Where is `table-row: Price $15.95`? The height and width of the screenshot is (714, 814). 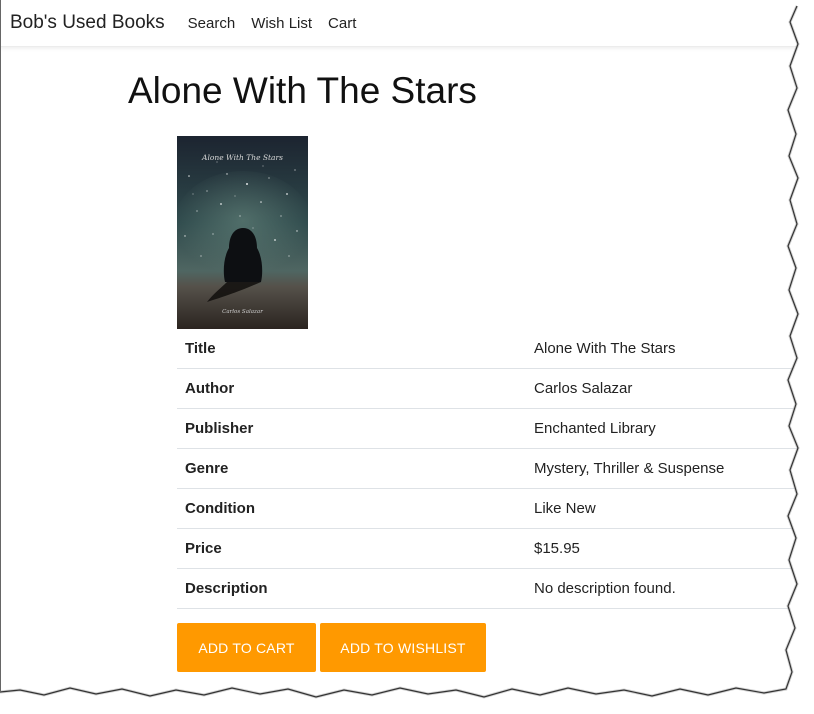 table-row: Price $15.95 is located at coordinates (488, 548).